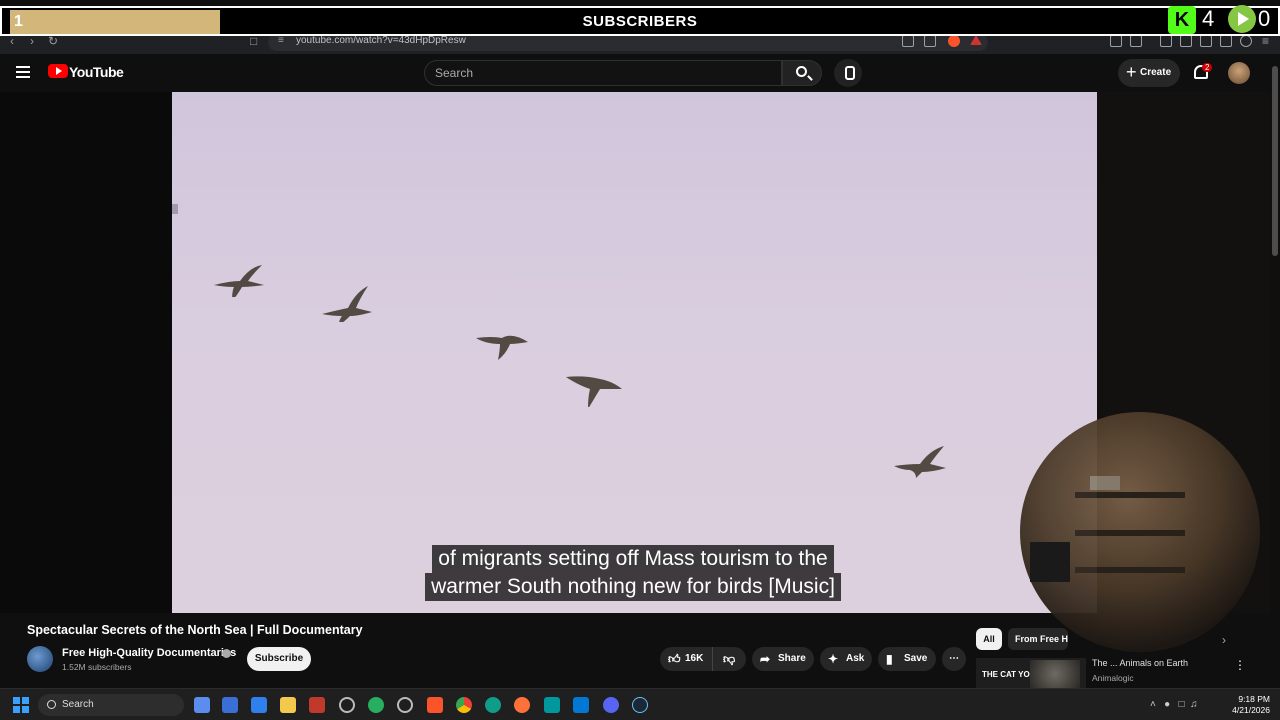 The height and width of the screenshot is (720, 1280). I want to click on back-icon: ‹, so click(12, 41).